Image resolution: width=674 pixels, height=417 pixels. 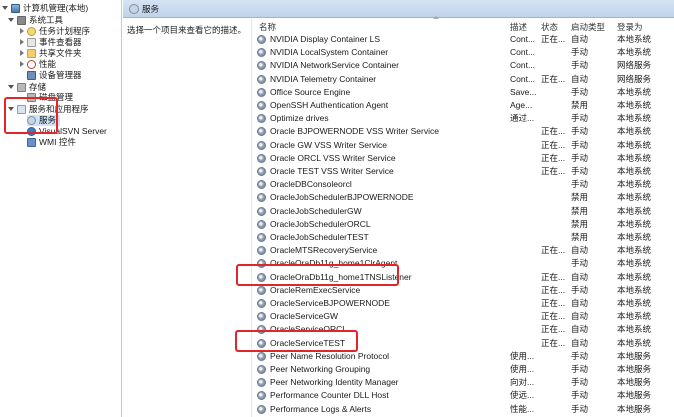 I want to click on tree-item-visualsvn-server: VisualSVN Server, so click(x=67, y=131).